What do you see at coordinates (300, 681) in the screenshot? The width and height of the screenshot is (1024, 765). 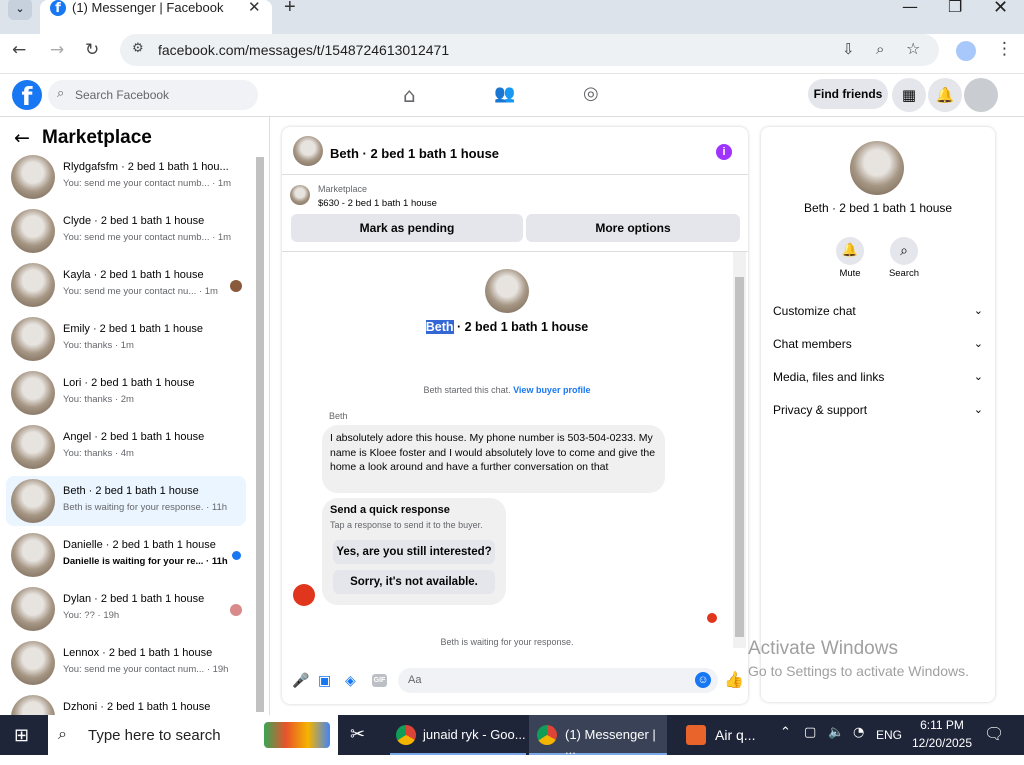 I see `microphone-icon: 🎤` at bounding box center [300, 681].